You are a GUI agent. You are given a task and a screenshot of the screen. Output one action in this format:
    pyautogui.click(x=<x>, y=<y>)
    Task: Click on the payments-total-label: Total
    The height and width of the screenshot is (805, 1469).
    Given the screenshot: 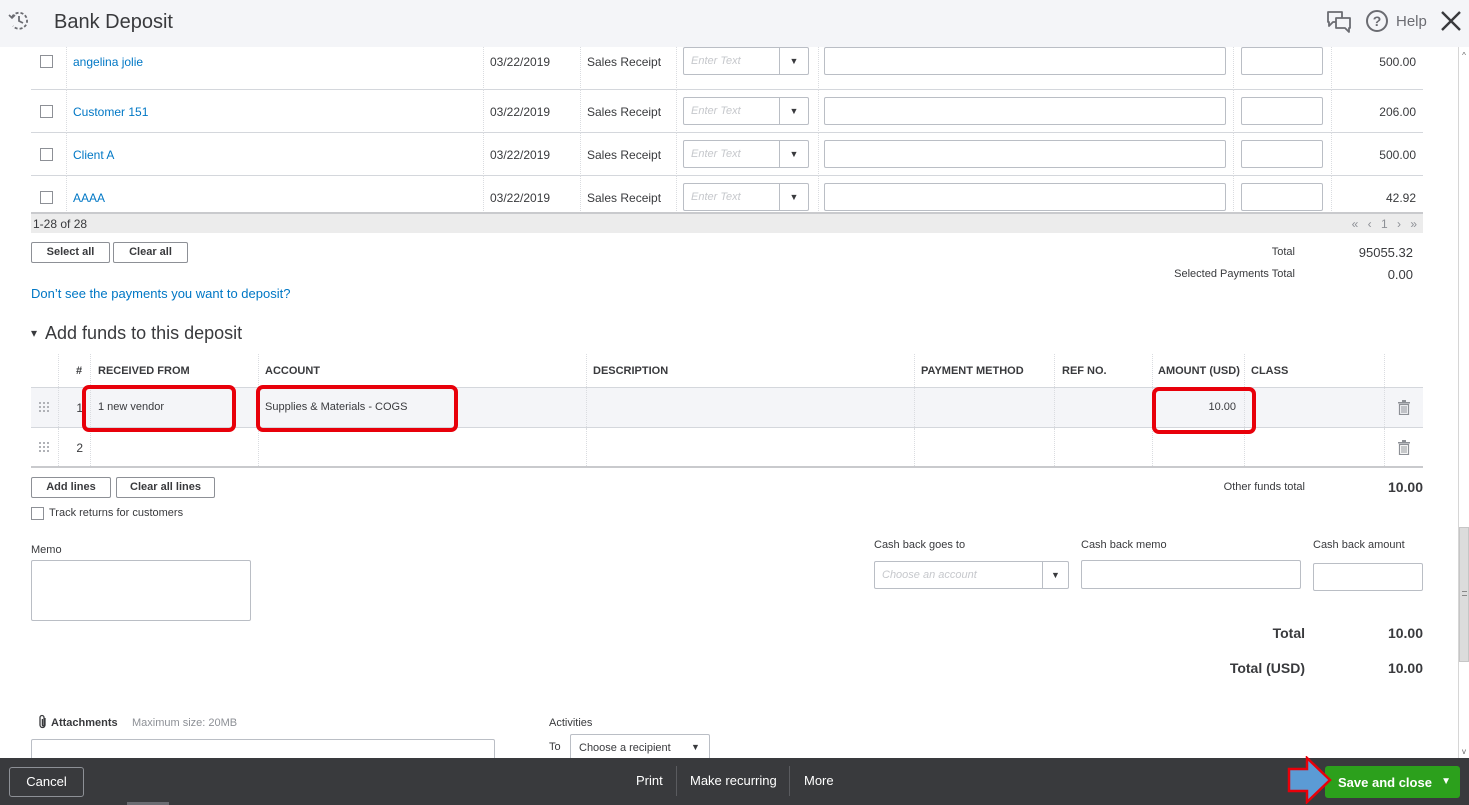 What is the action you would take?
    pyautogui.click(x=1283, y=252)
    